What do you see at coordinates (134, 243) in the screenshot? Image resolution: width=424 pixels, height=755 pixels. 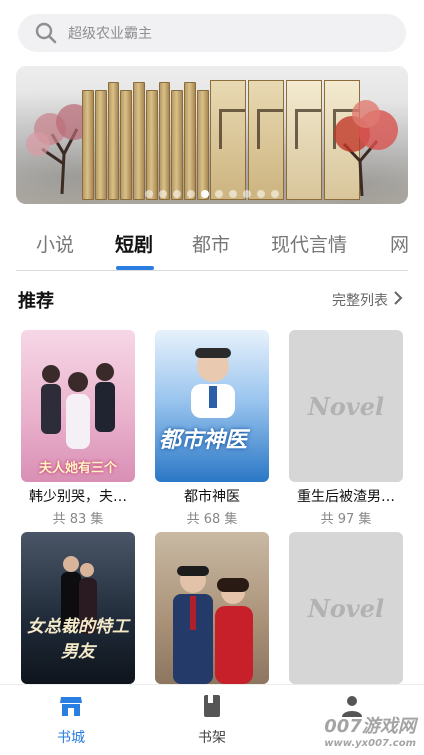 I see `tab-short-drama: 短剧` at bounding box center [134, 243].